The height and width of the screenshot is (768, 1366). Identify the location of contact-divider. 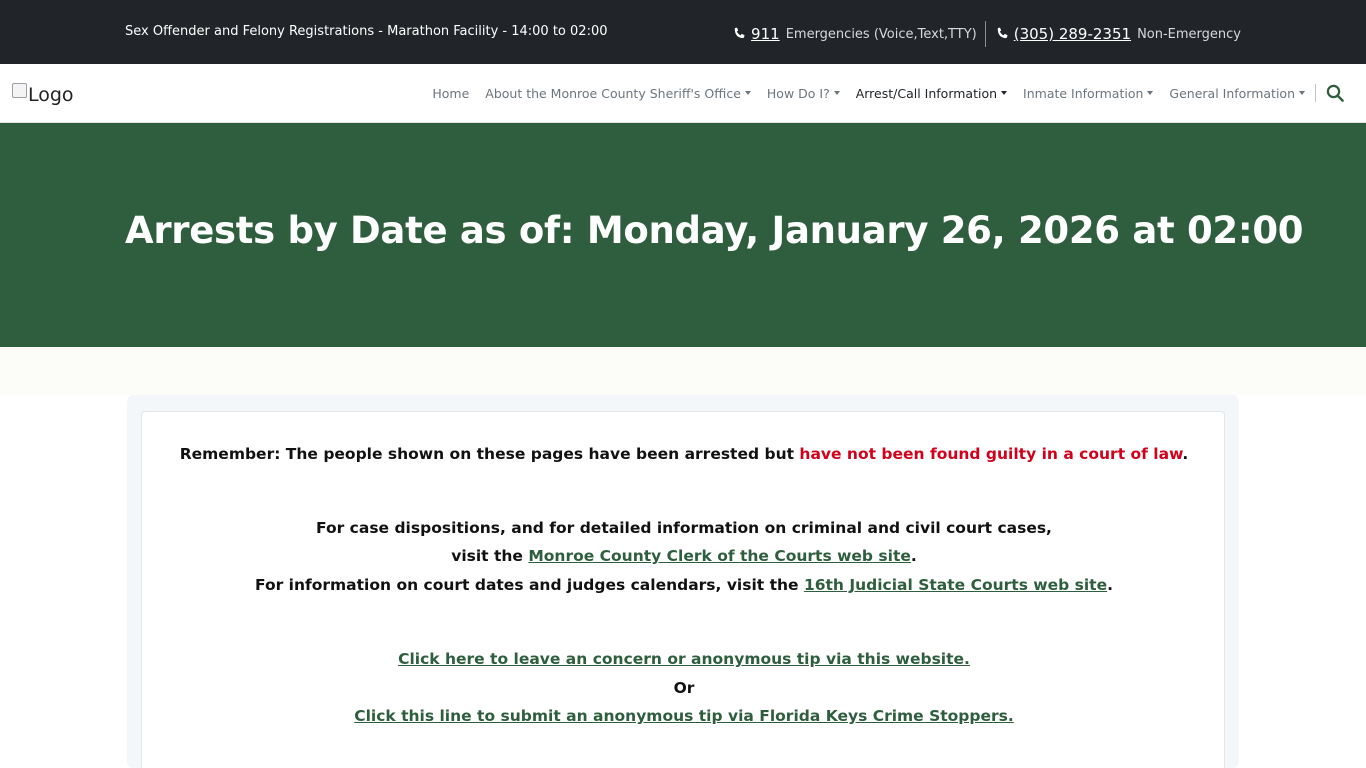
(985, 34).